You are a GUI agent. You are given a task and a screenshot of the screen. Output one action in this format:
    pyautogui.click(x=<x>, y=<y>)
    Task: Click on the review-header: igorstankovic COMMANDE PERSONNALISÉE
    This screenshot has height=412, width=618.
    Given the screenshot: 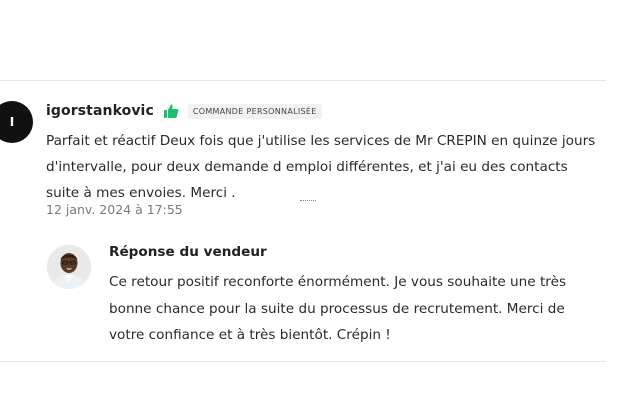 What is the action you would take?
    pyautogui.click(x=184, y=111)
    